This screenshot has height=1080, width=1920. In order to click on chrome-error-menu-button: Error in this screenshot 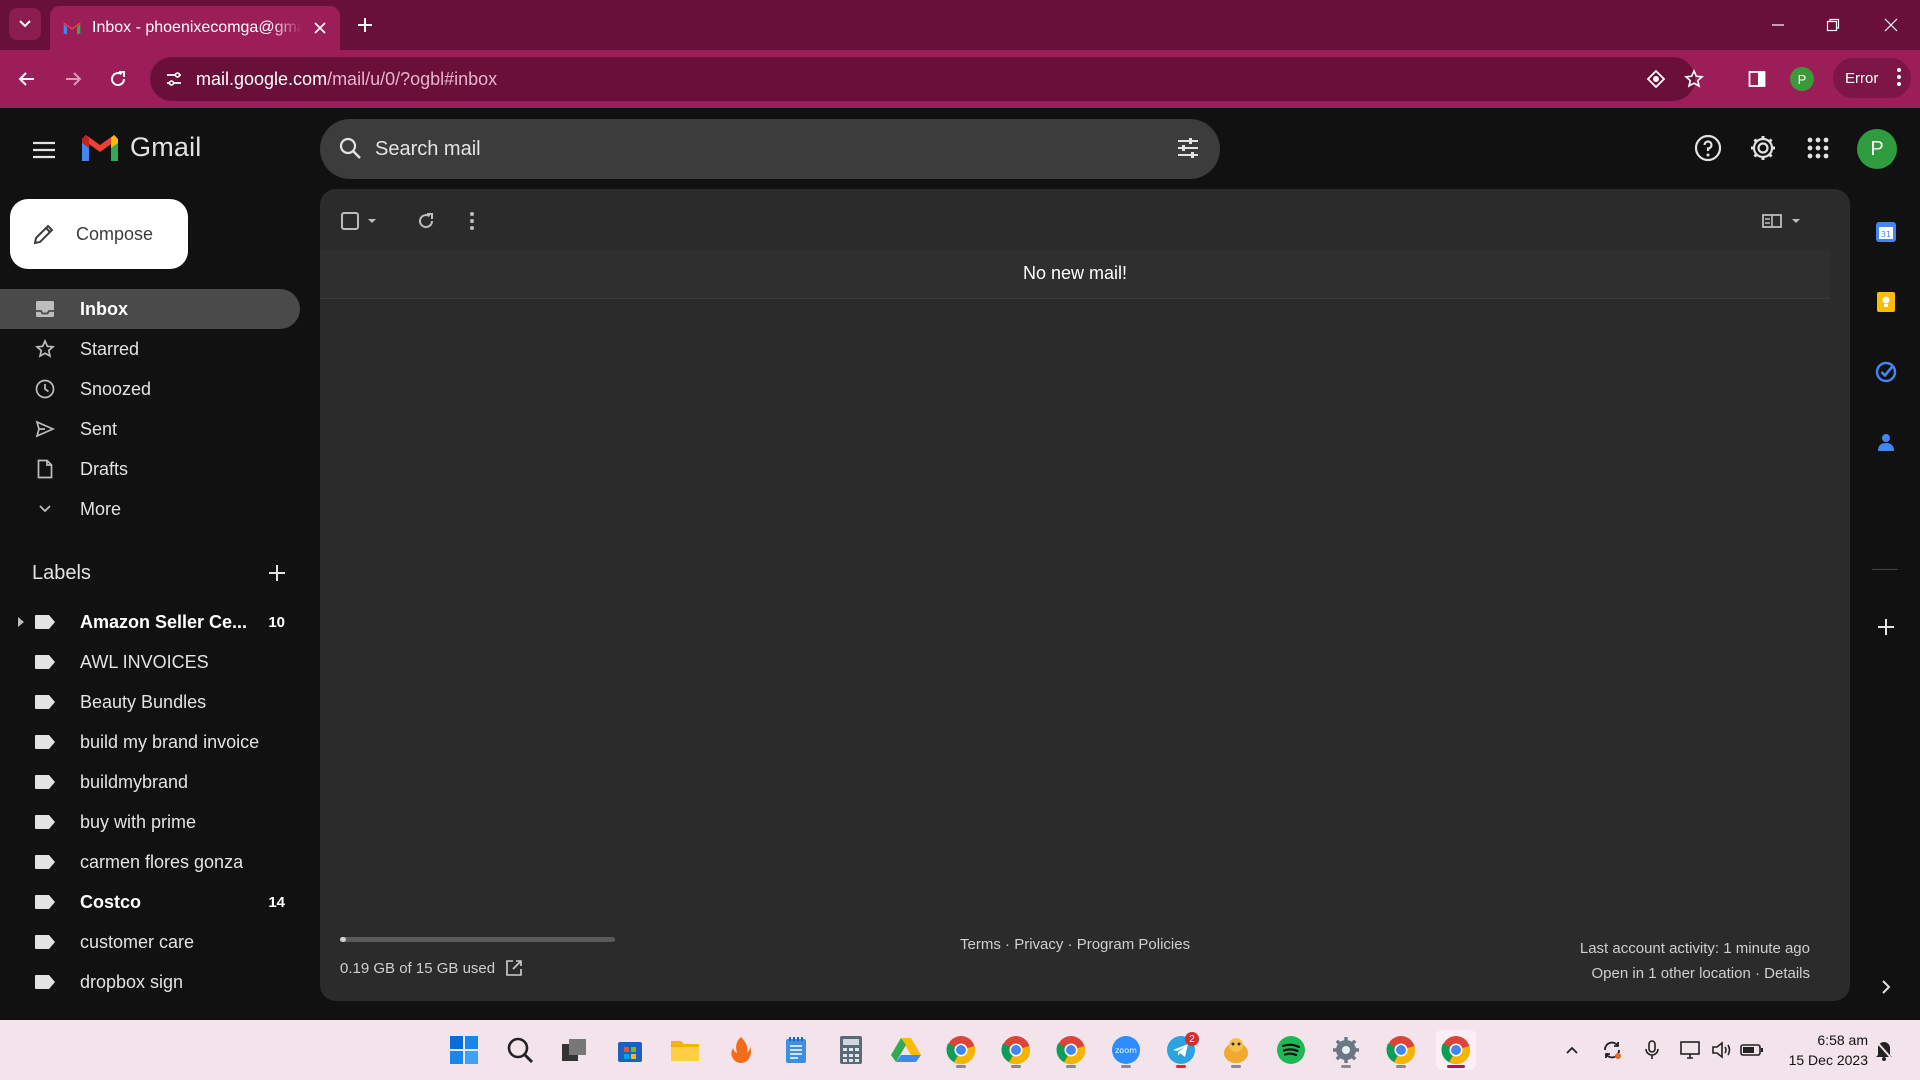, I will do `click(1872, 78)`.